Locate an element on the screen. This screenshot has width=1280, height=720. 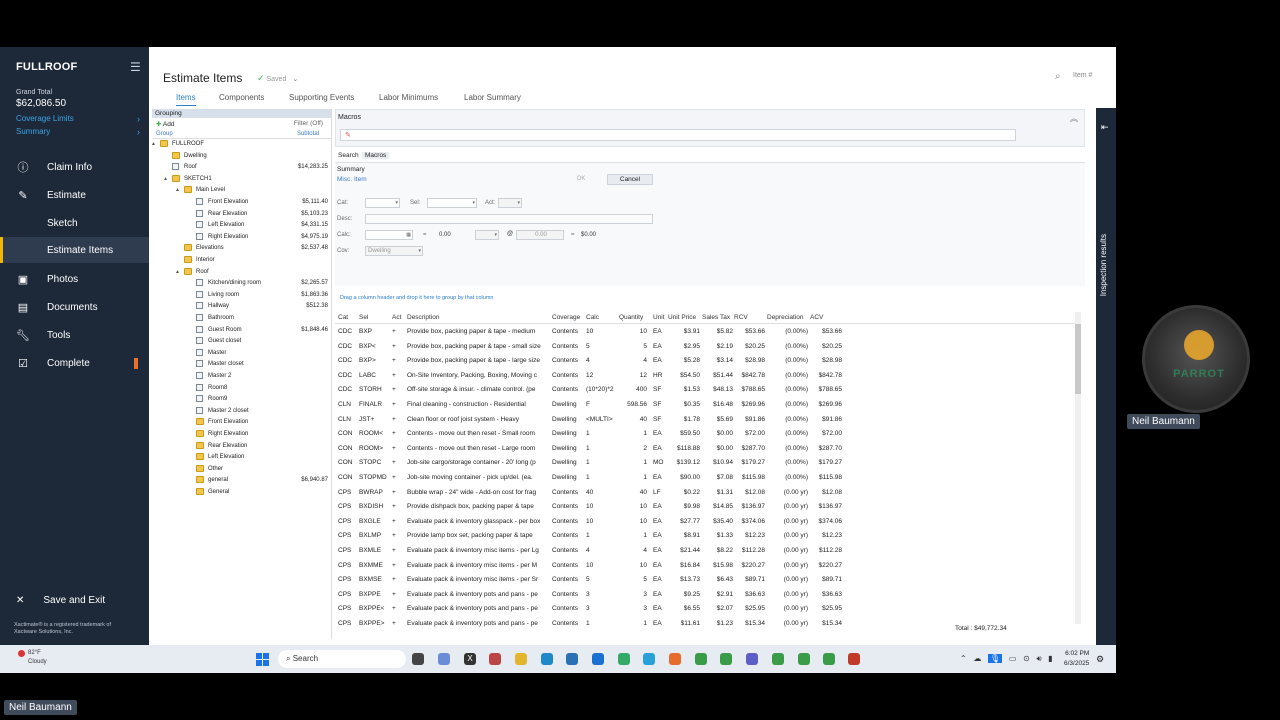
tree-node: ▲ Main Level is located at coordinates (242, 190).